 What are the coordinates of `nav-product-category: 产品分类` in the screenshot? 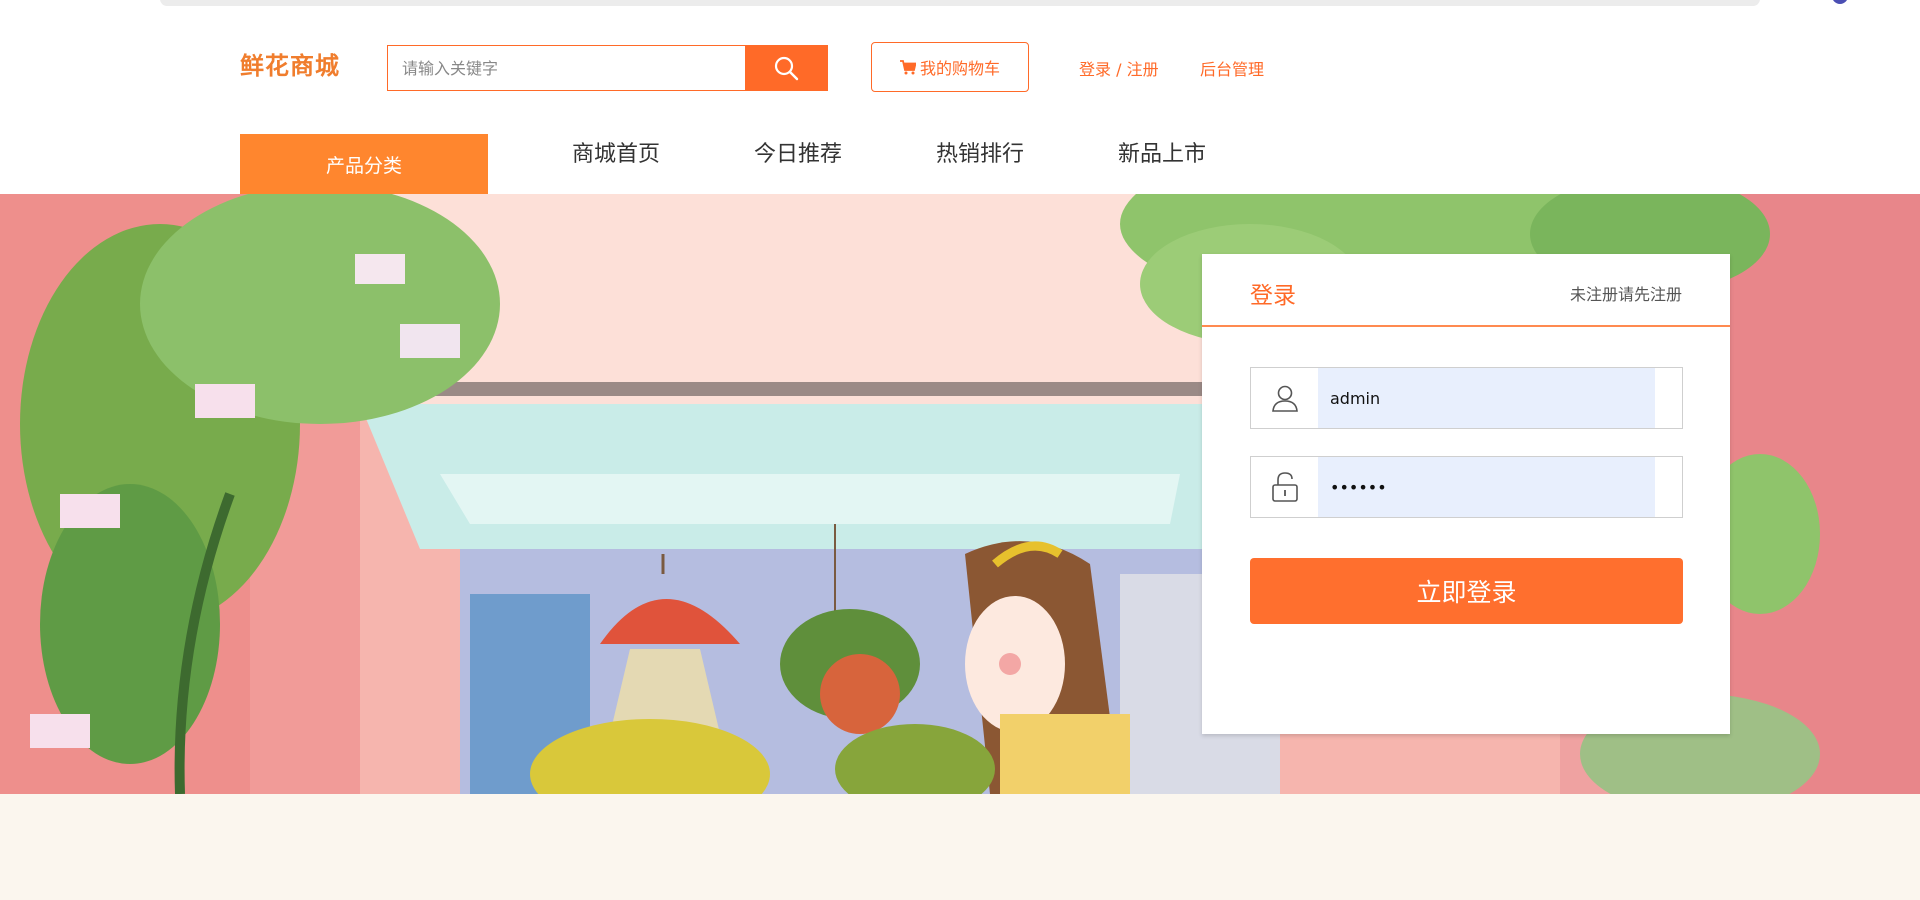 It's located at (364, 164).